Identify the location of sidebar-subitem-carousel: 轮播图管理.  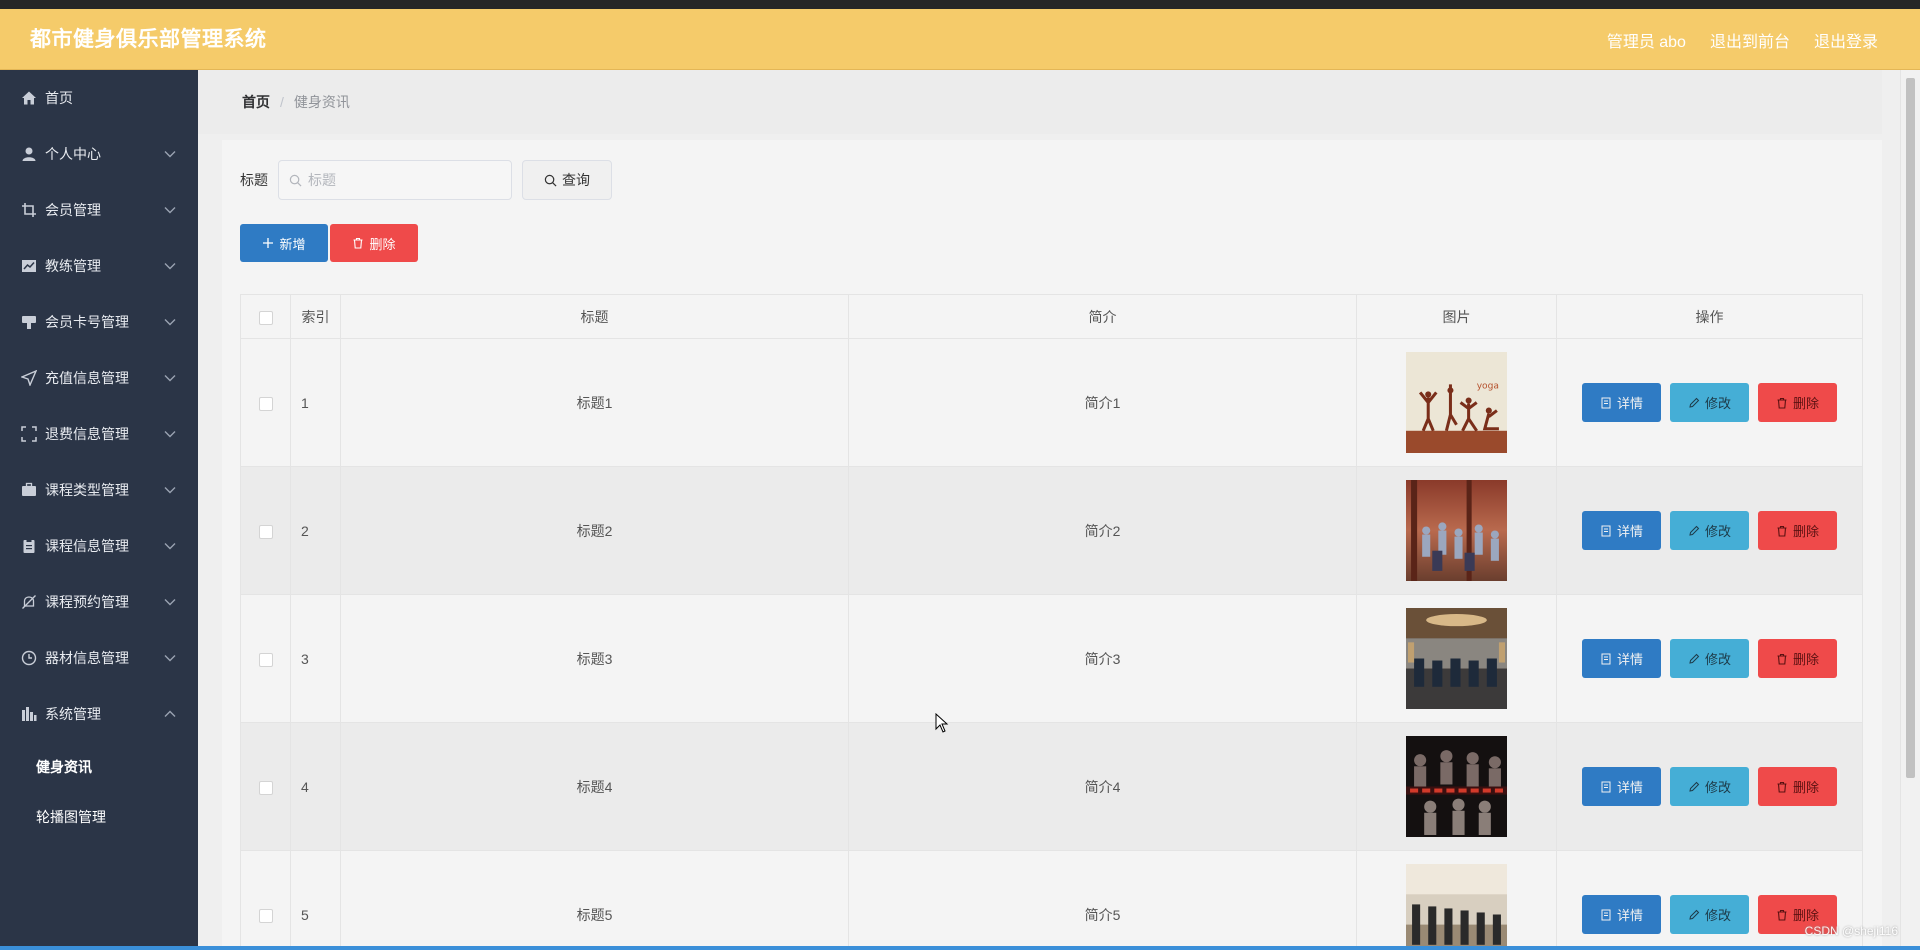
(99, 817).